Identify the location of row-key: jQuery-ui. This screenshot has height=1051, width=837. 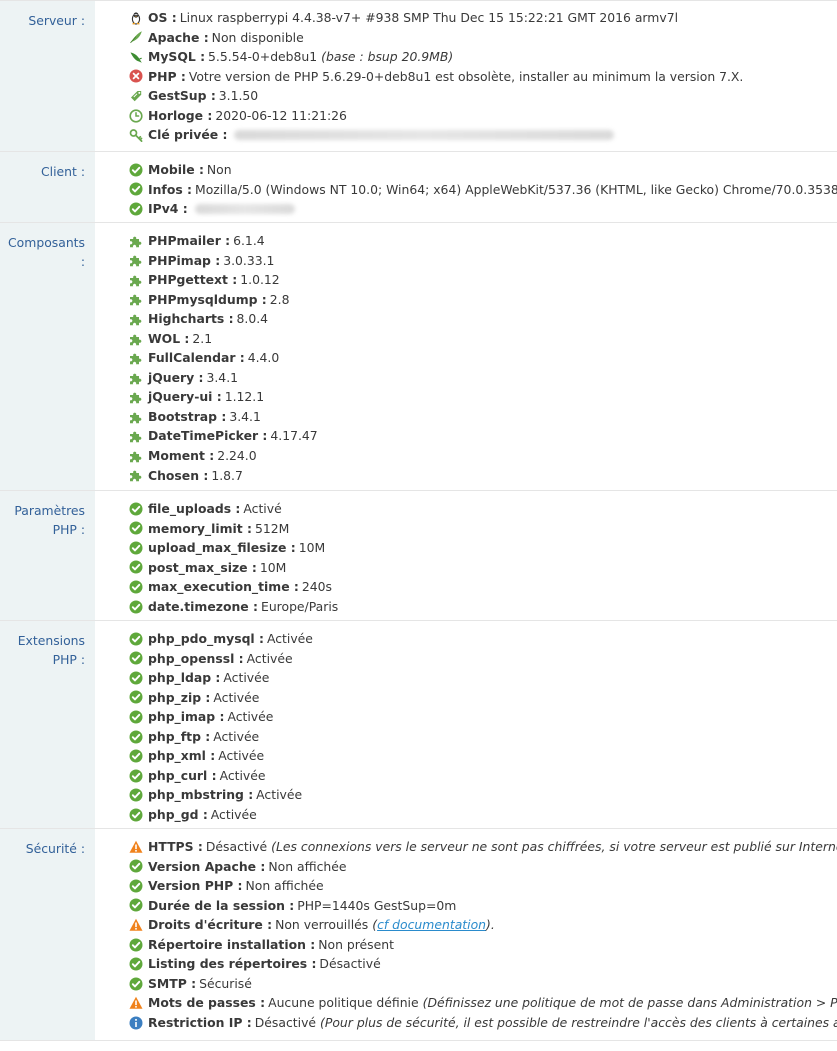
(180, 397).